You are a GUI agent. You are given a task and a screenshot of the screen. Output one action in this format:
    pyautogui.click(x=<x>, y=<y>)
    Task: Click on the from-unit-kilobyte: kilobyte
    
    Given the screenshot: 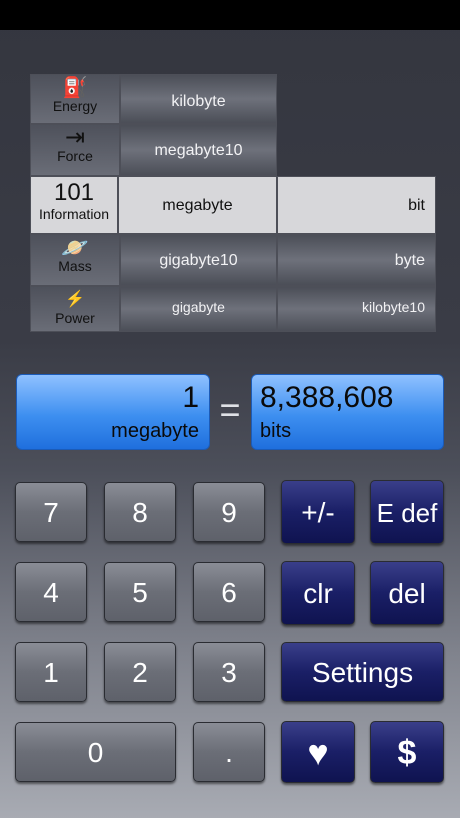 What is the action you would take?
    pyautogui.click(x=198, y=99)
    